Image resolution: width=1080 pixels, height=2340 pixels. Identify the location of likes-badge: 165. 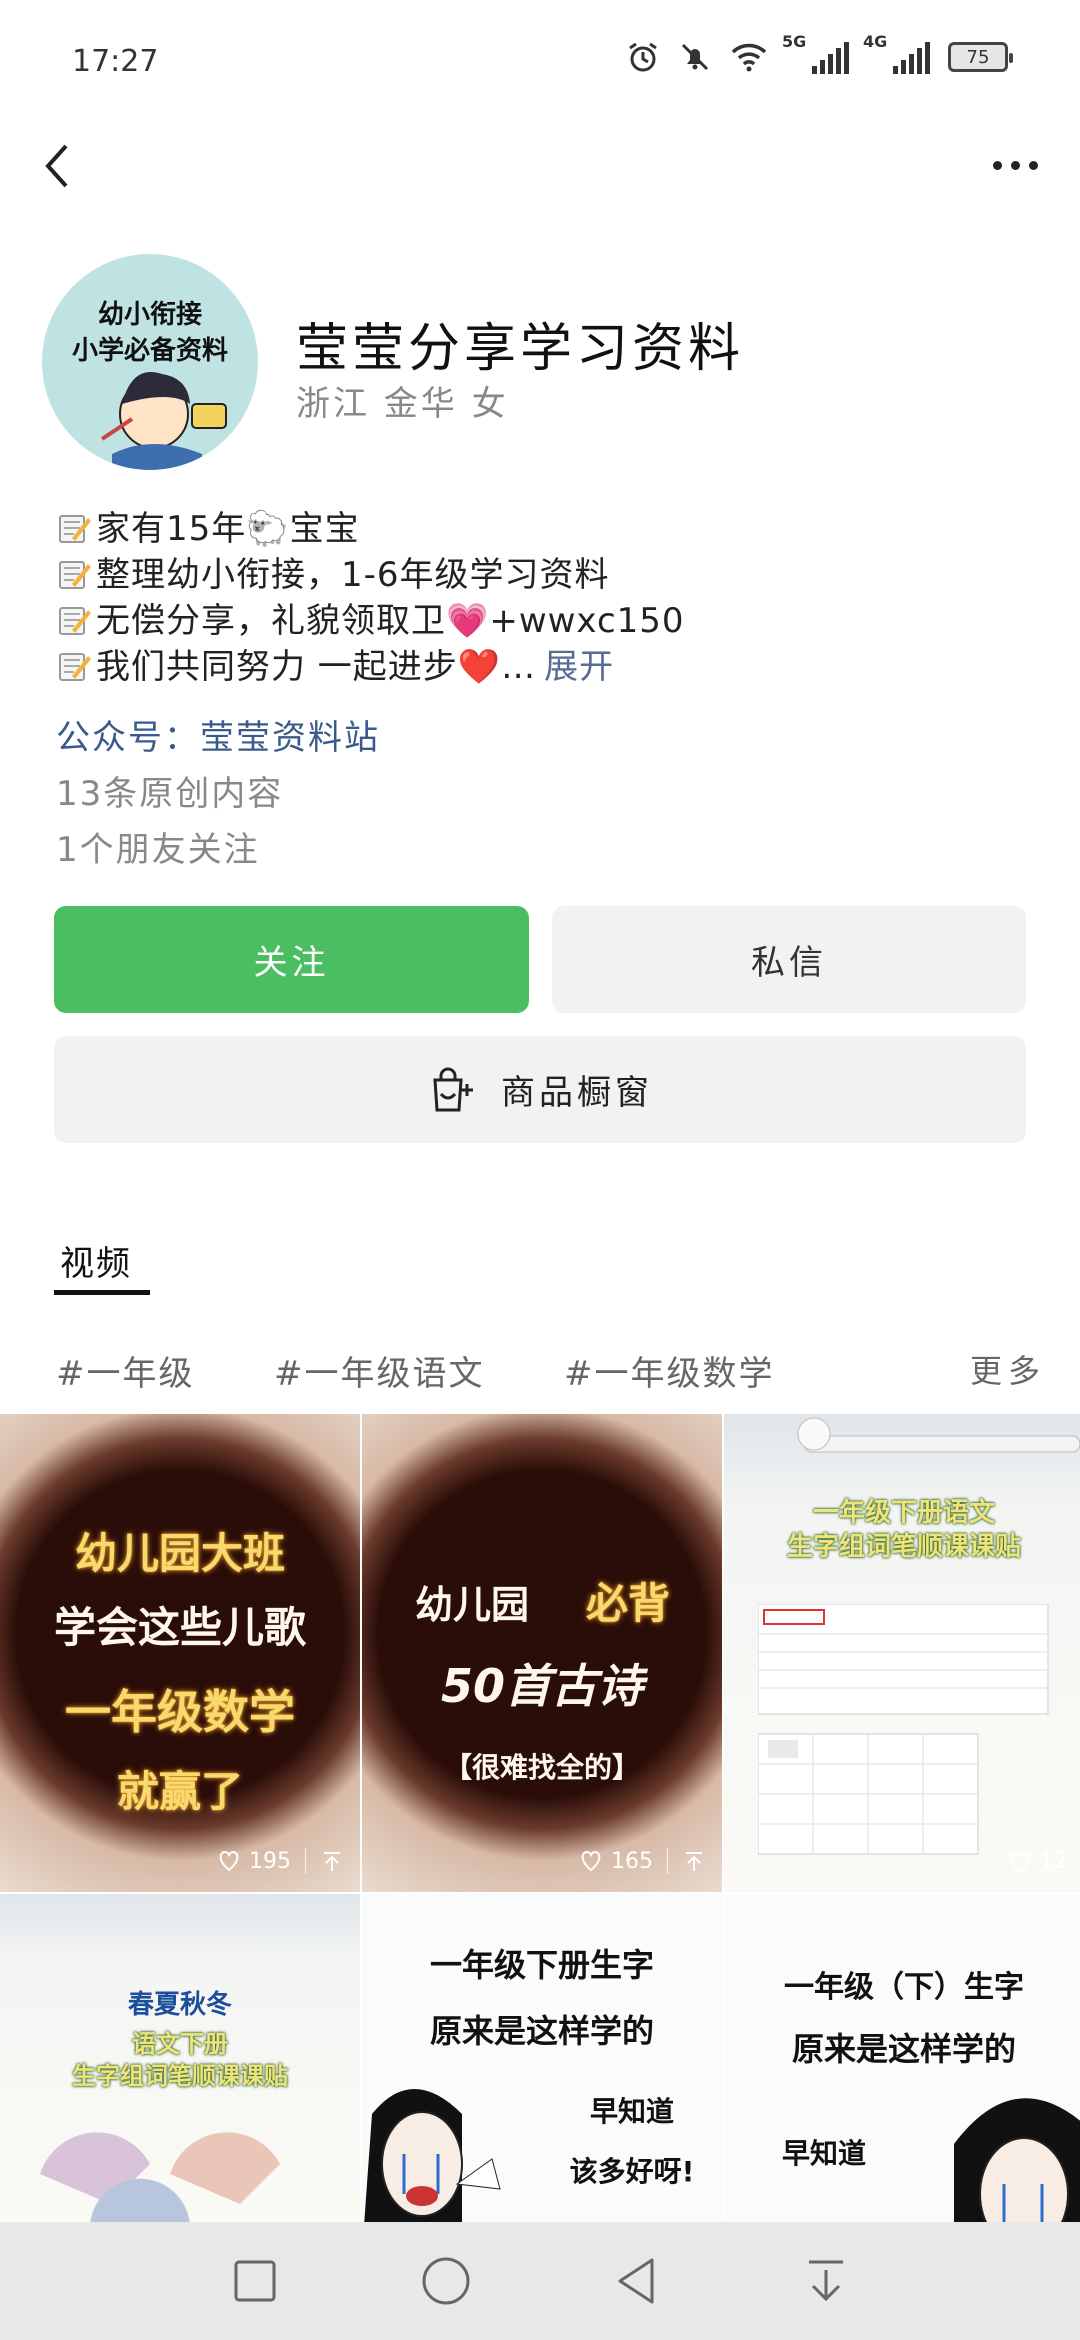
(642, 1861).